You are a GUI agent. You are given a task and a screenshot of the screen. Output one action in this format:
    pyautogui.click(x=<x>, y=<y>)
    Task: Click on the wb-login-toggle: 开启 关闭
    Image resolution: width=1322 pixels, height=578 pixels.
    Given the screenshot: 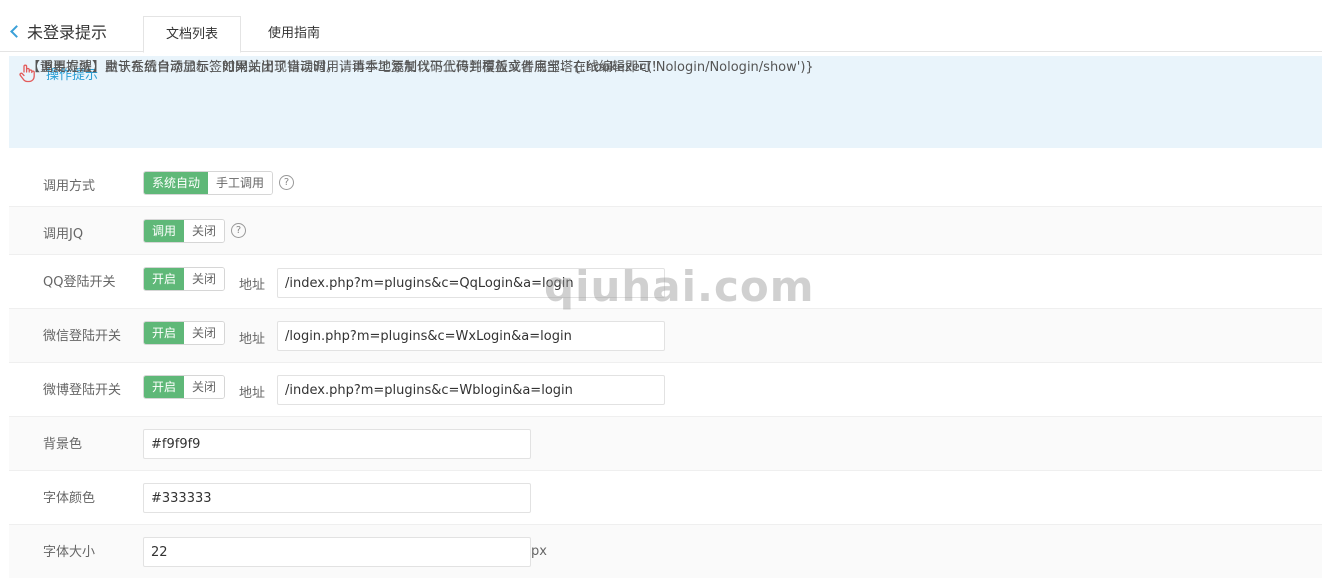 What is the action you would take?
    pyautogui.click(x=184, y=387)
    